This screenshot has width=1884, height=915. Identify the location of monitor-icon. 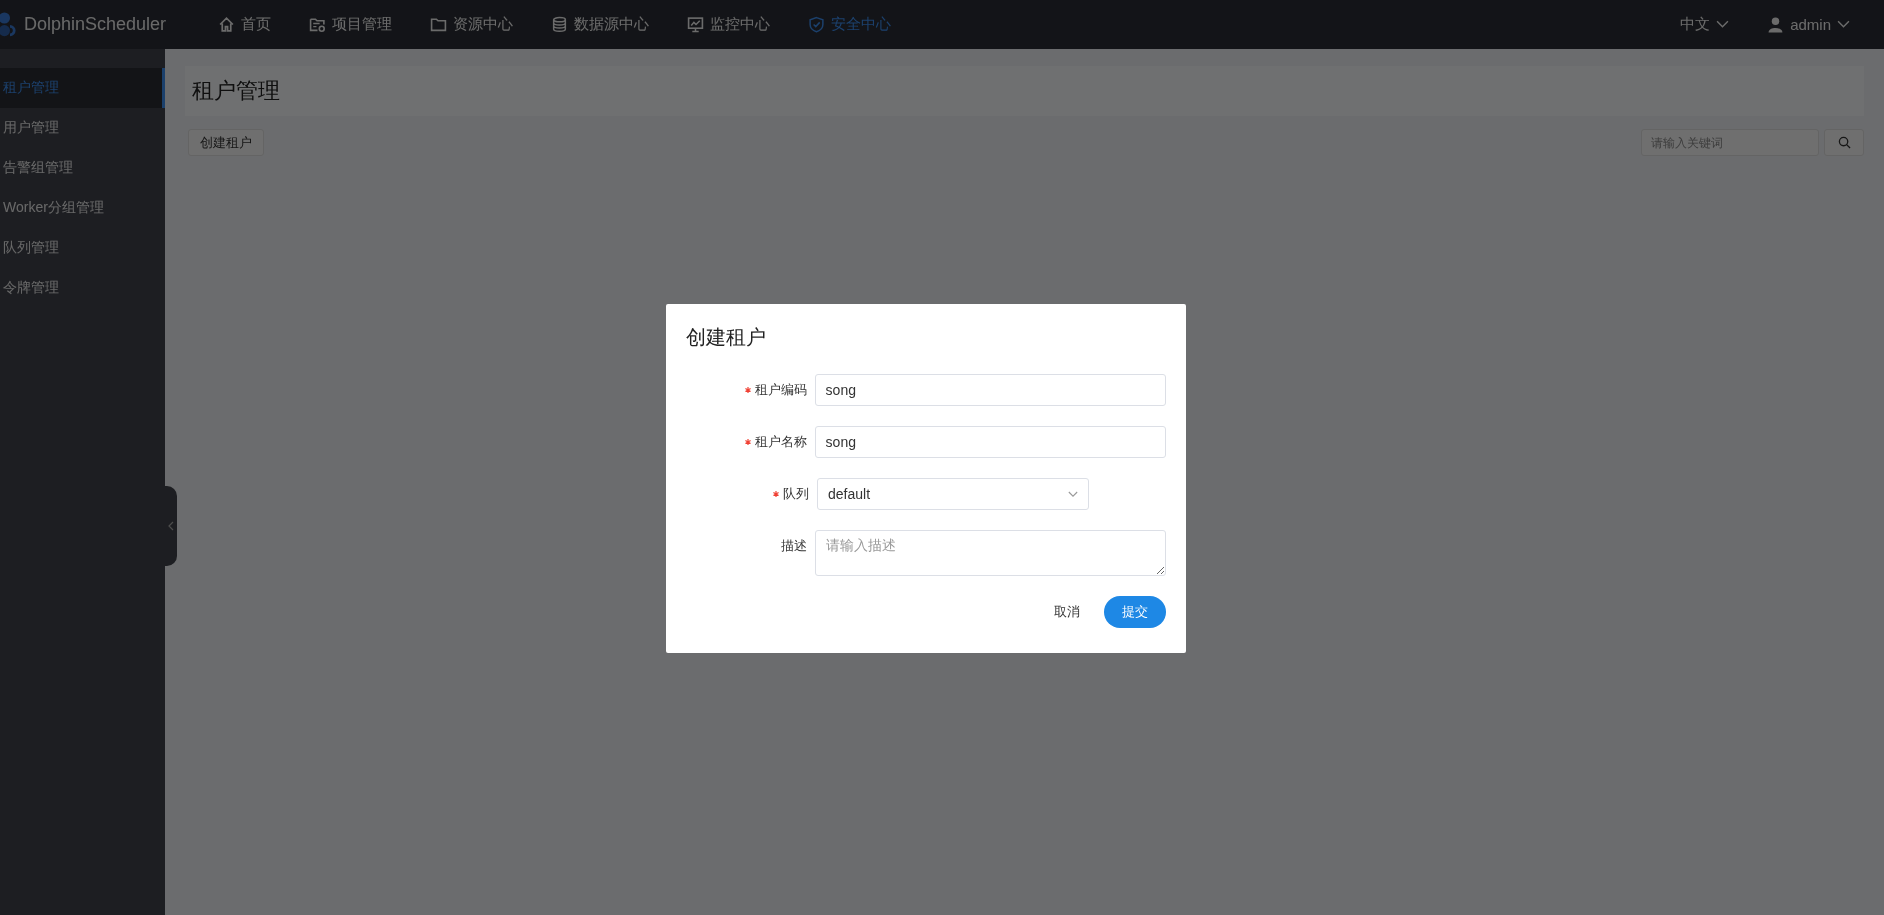
(695, 24).